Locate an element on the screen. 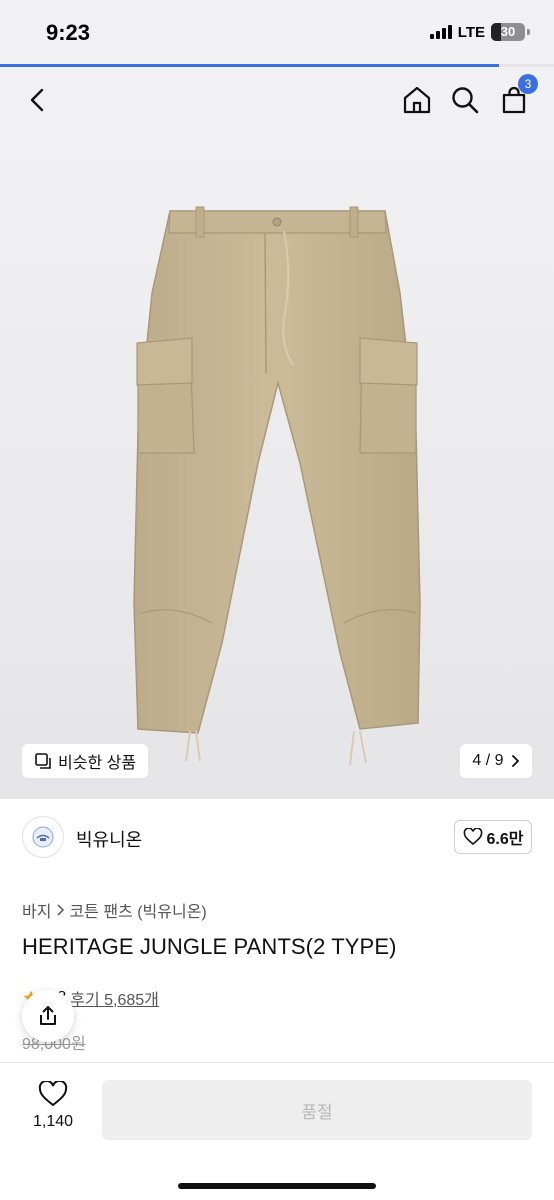 The image size is (554, 1200). back-button is located at coordinates (38, 100).